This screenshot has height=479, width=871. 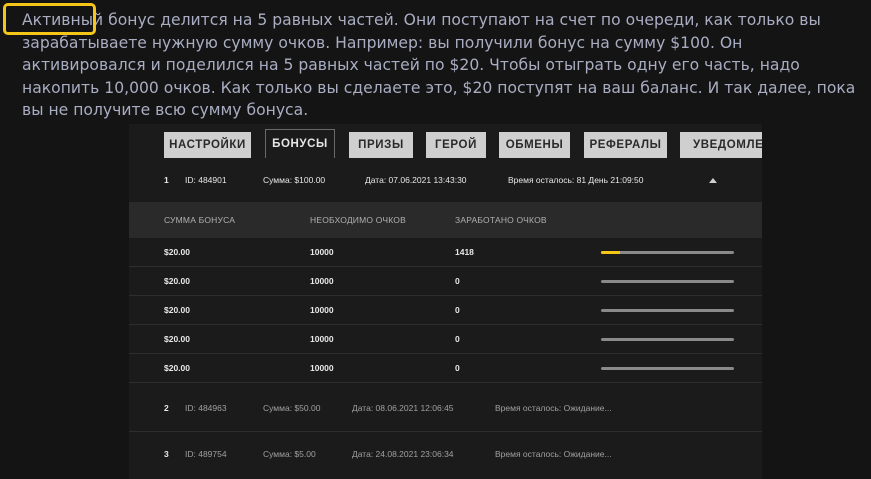 What do you see at coordinates (49, 19) in the screenshot?
I see `highlight-box` at bounding box center [49, 19].